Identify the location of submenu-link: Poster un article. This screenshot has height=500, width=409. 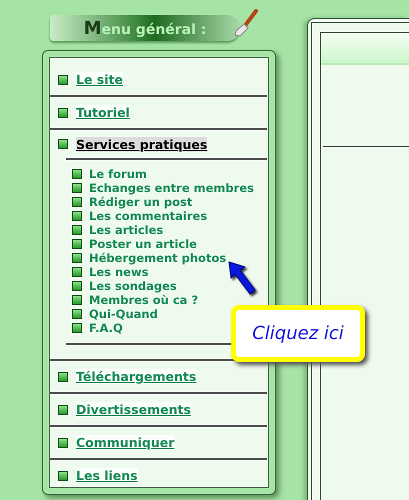
(143, 244).